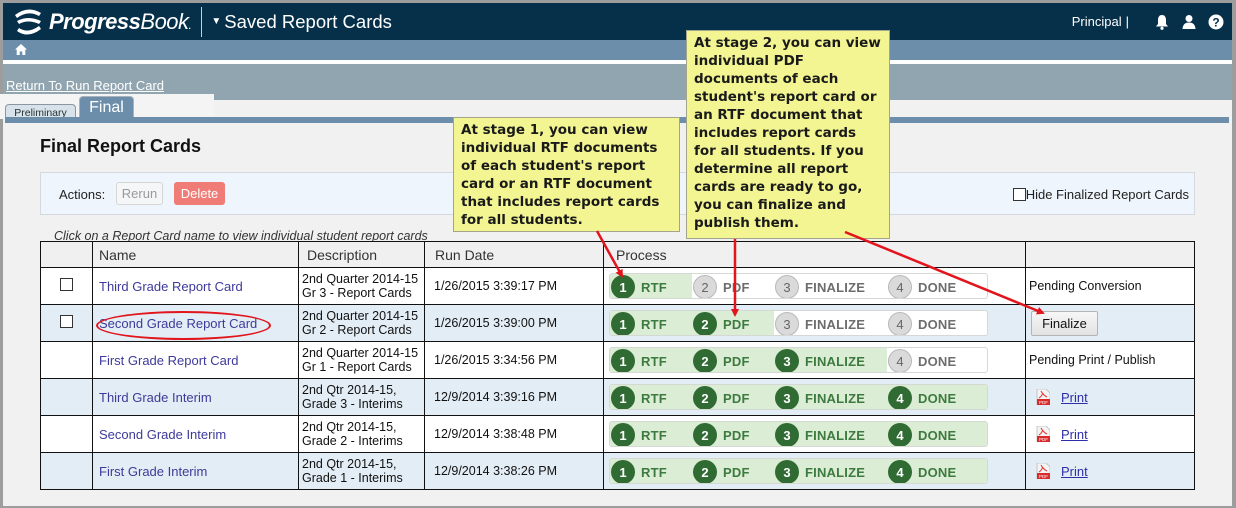 Image resolution: width=1236 pixels, height=508 pixels. I want to click on help-icon: ?, so click(1216, 22).